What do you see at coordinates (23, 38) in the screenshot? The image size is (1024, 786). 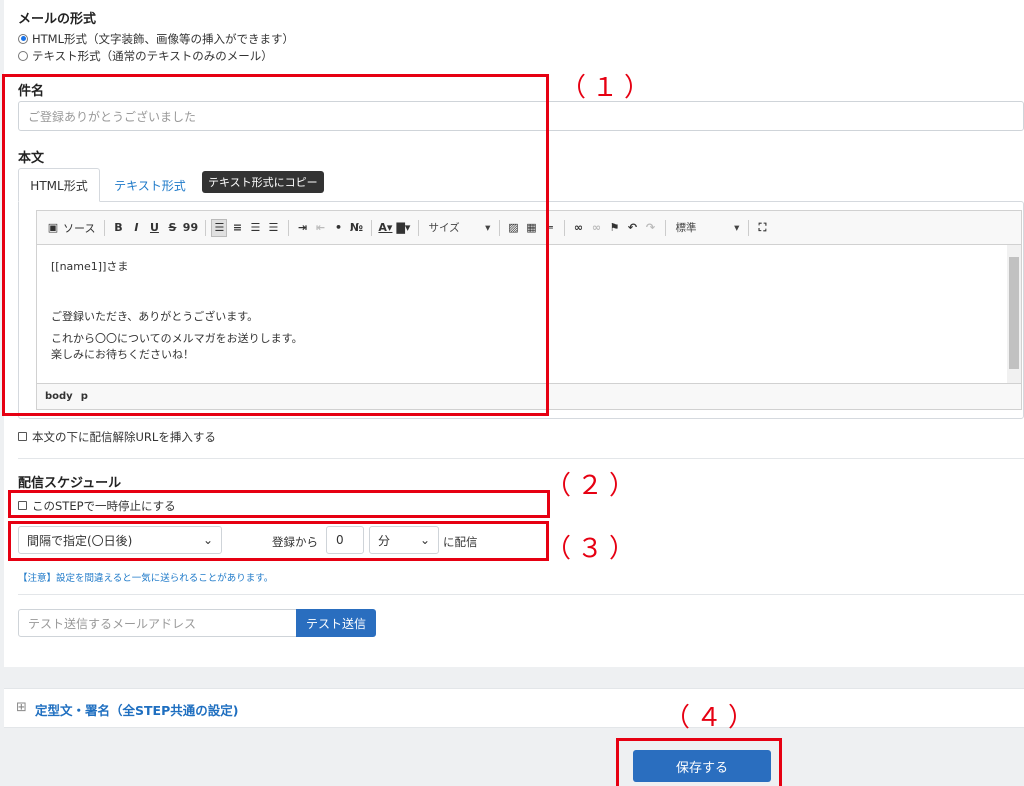 I see `radio-button-selected-icon` at bounding box center [23, 38].